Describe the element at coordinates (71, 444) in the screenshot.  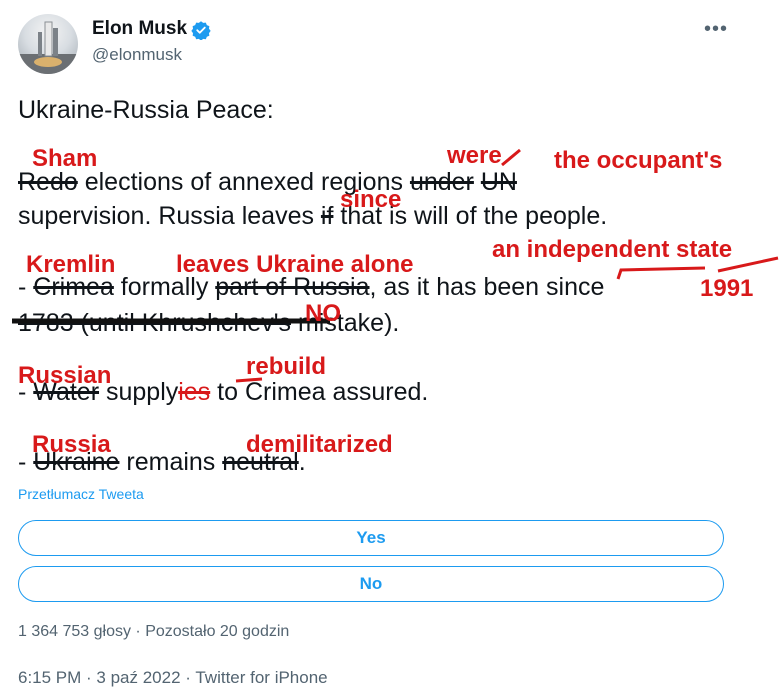
I see `annotation-russia: Russia` at that location.